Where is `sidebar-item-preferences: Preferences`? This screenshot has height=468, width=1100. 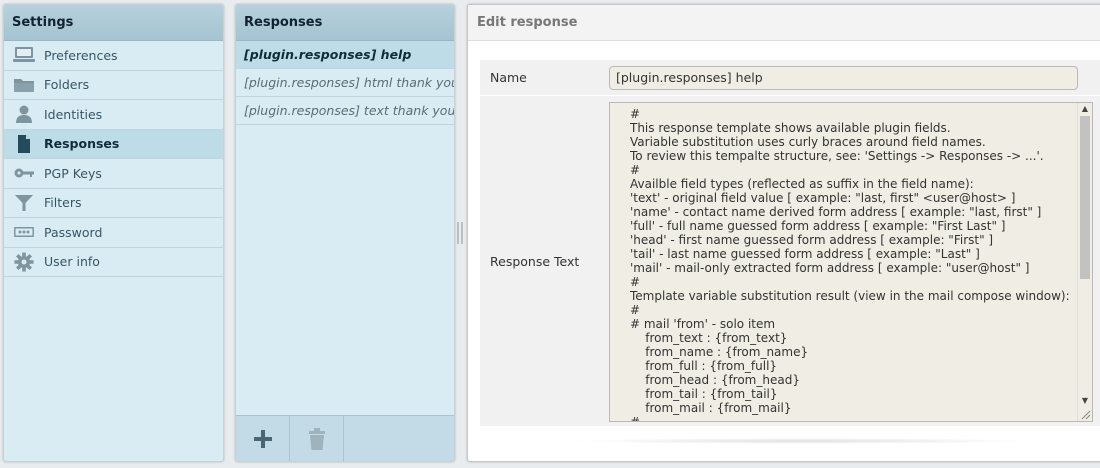 sidebar-item-preferences: Preferences is located at coordinates (113, 56).